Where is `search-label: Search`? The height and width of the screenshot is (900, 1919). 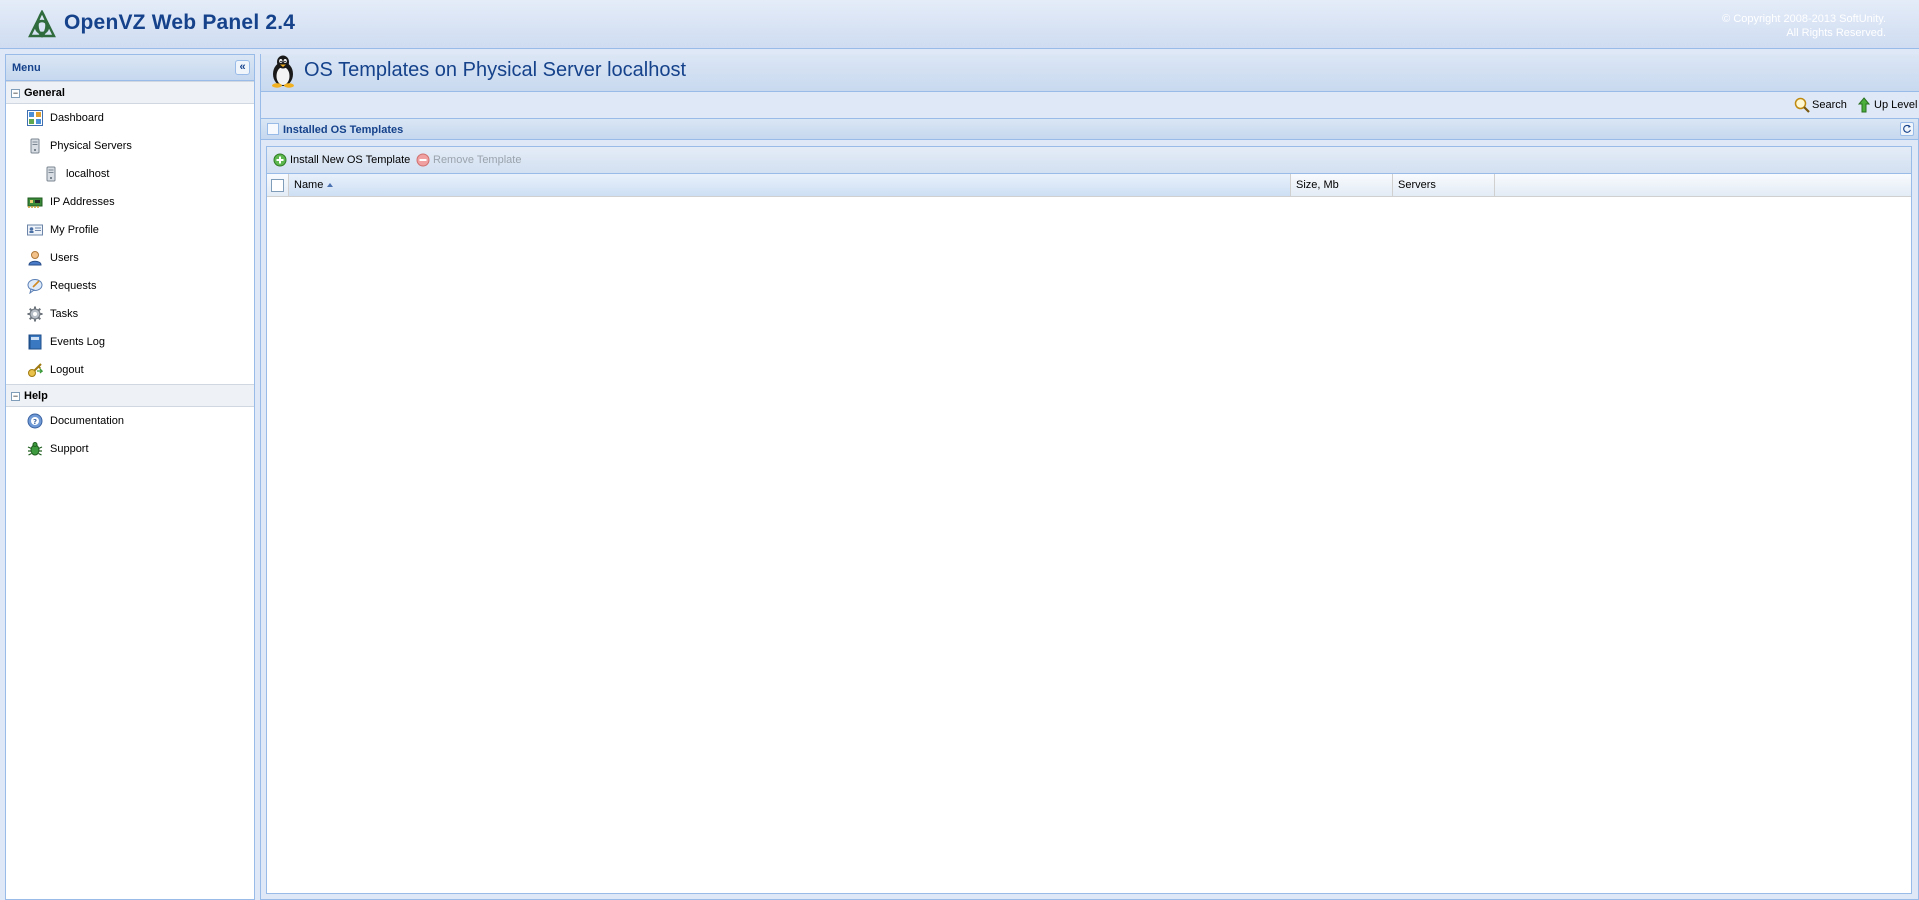
search-label: Search is located at coordinates (1829, 105).